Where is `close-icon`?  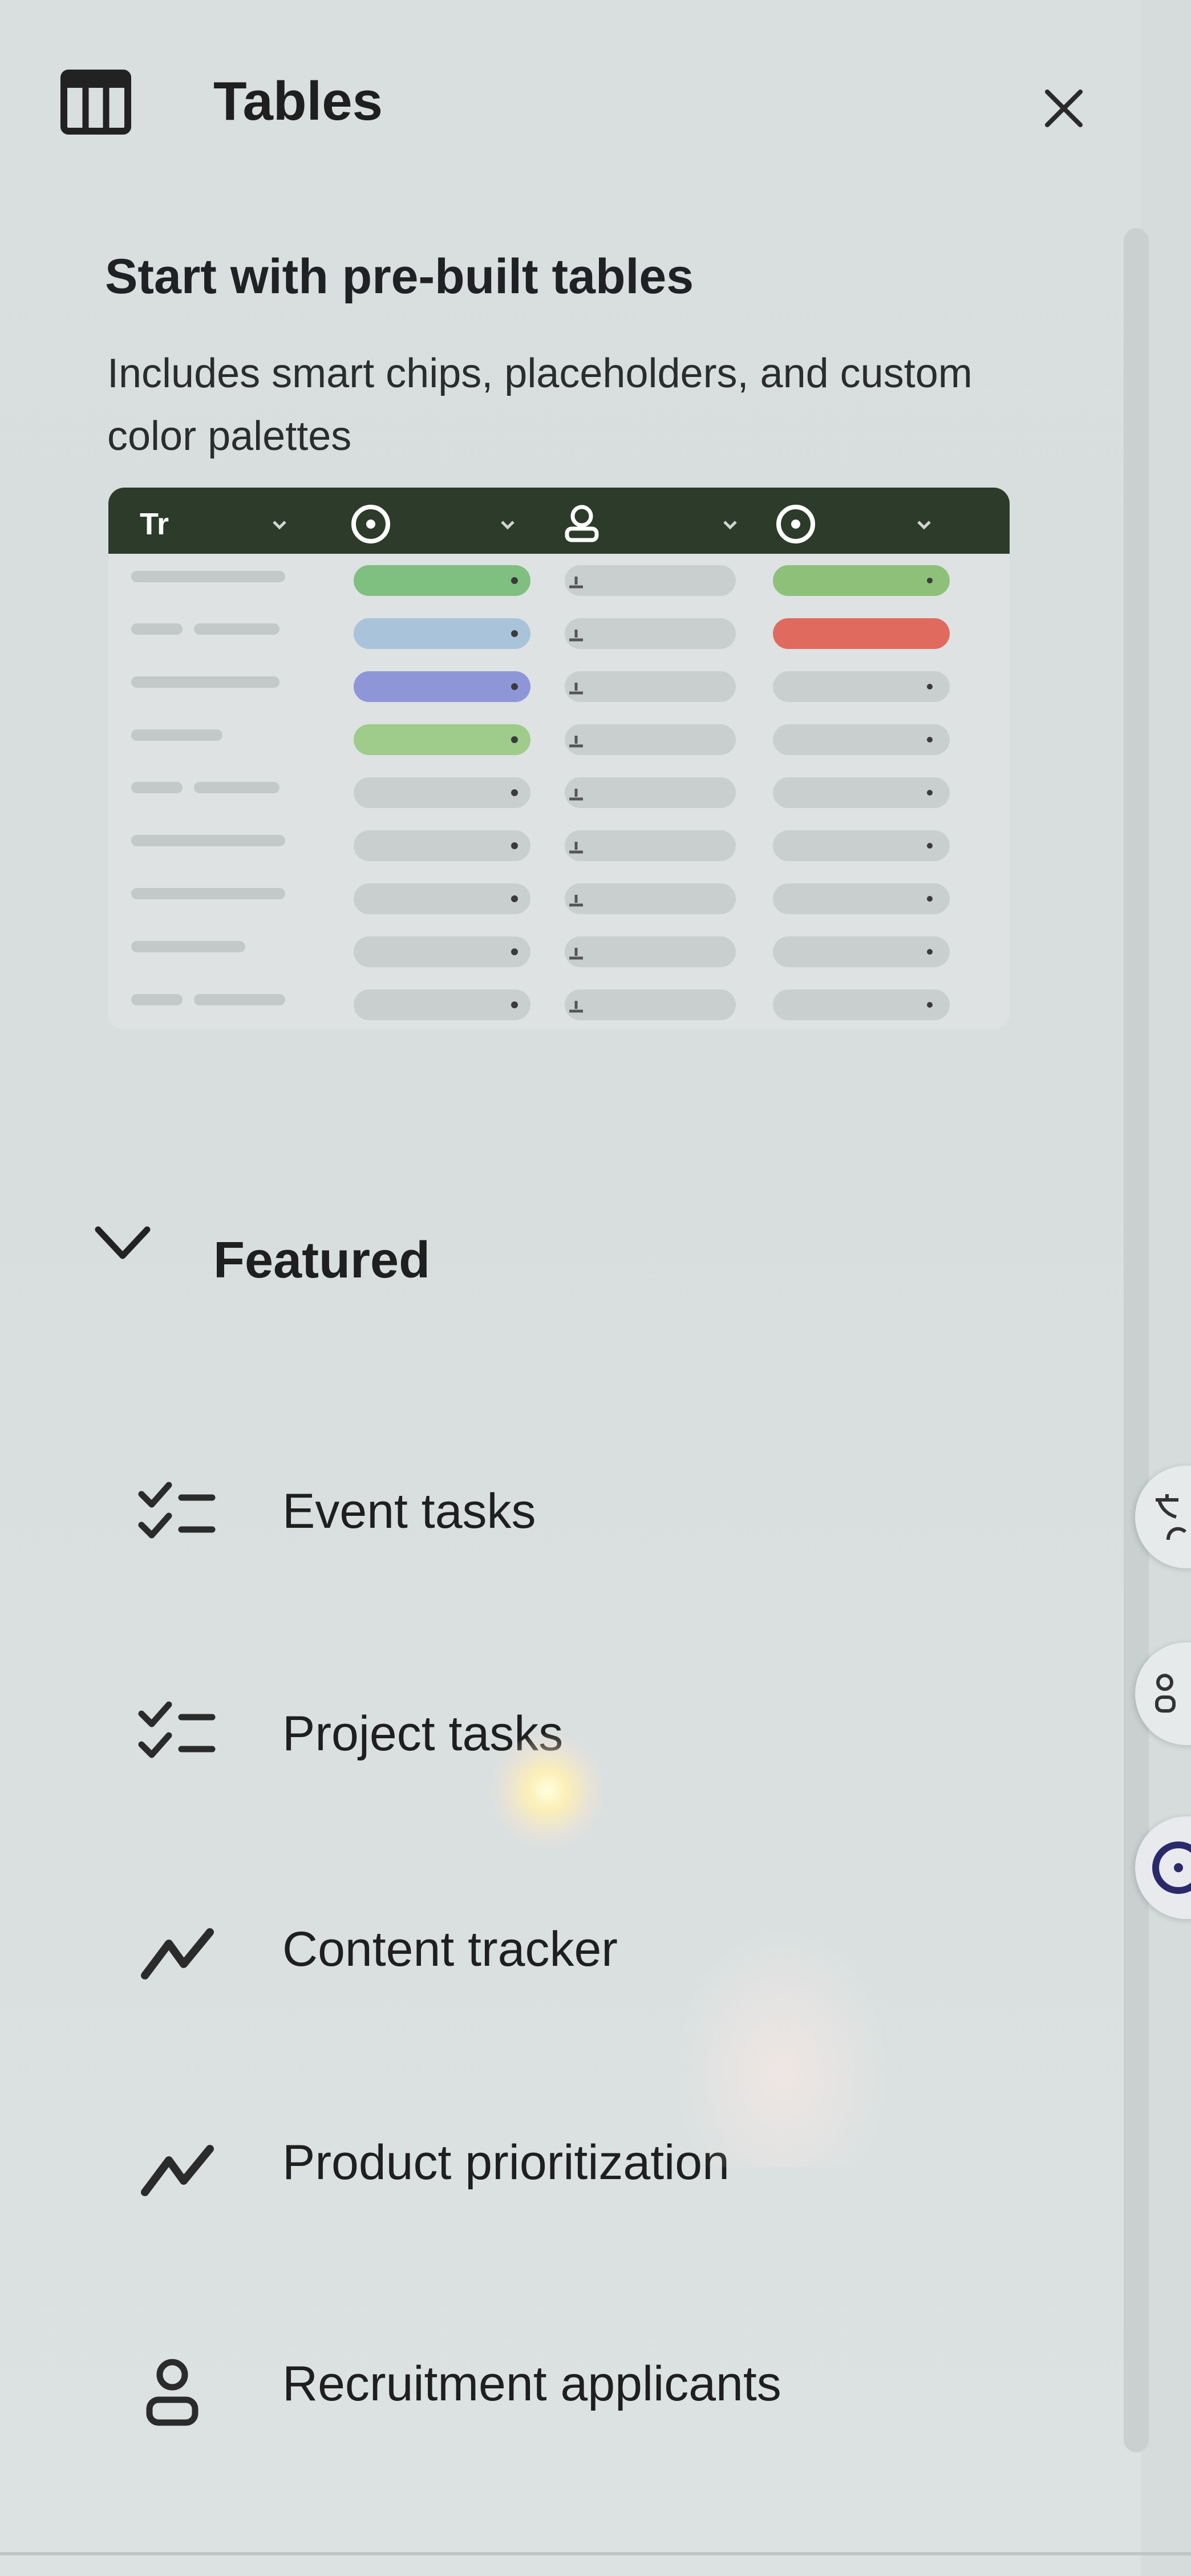 close-icon is located at coordinates (1064, 109).